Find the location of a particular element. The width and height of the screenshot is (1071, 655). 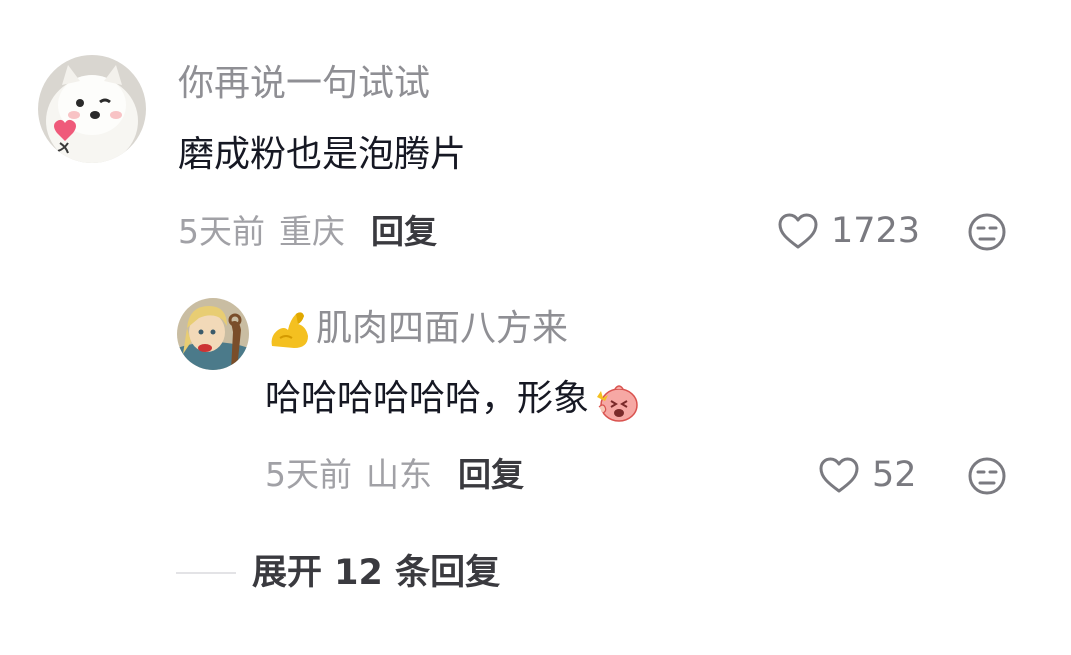

reply-time: 5天前 is located at coordinates (308, 474).